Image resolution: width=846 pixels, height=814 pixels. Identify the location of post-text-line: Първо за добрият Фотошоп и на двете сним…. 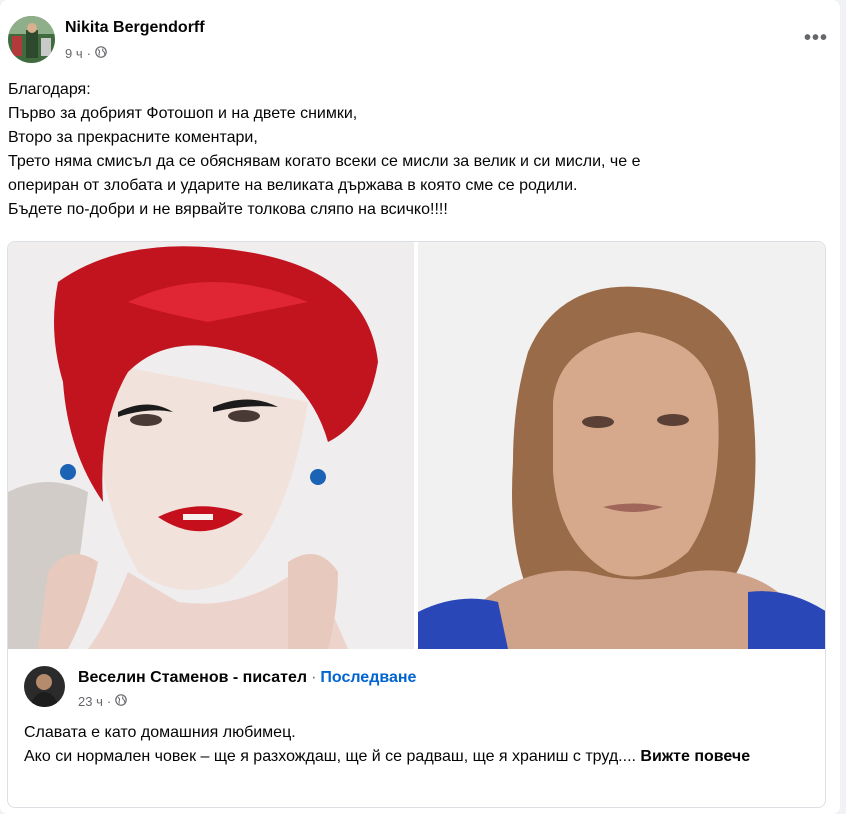
(183, 113).